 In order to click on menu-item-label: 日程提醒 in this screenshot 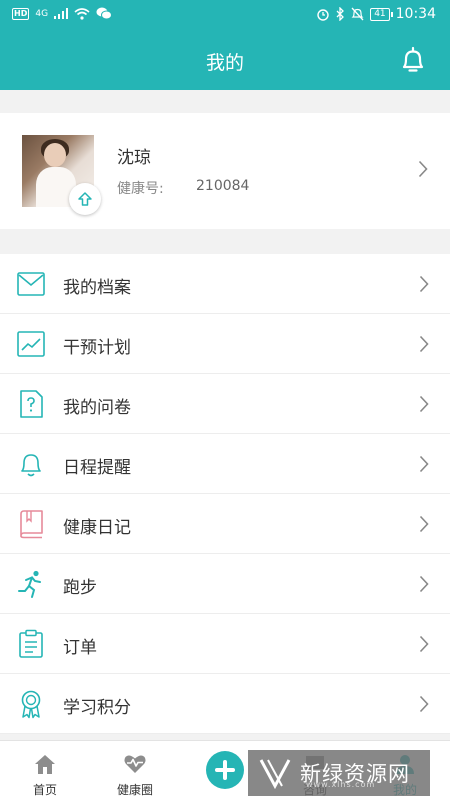, I will do `click(97, 468)`.